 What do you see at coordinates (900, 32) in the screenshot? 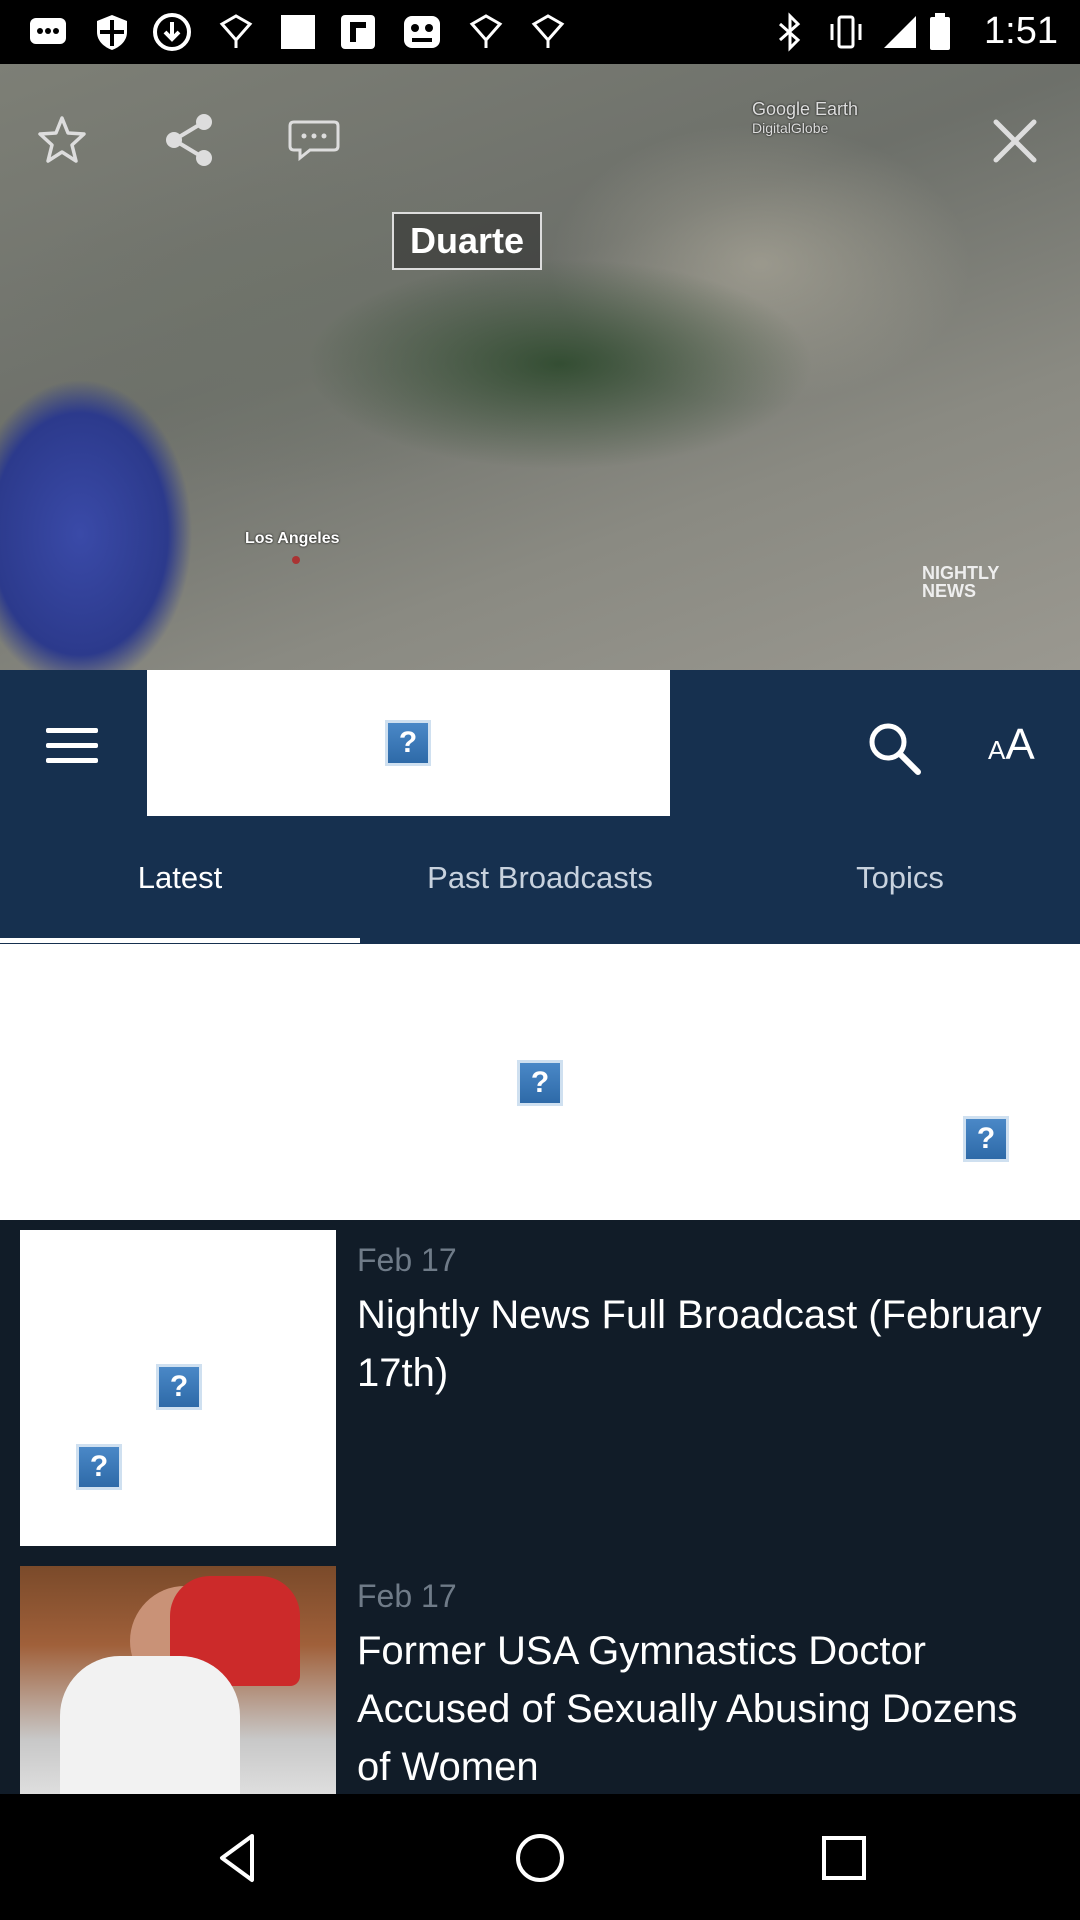
I see `signal-icon` at bounding box center [900, 32].